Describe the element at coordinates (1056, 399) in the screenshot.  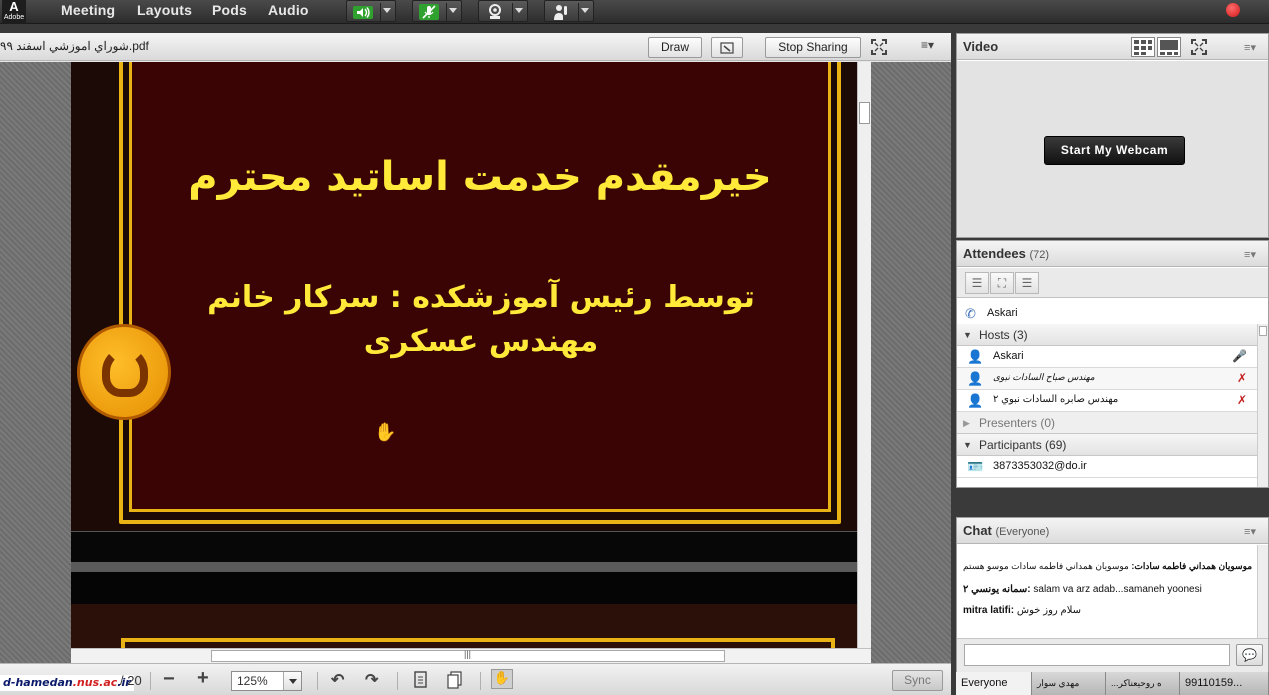
I see `attendee-name: مهندس صابره السادات نبوي ۲` at that location.